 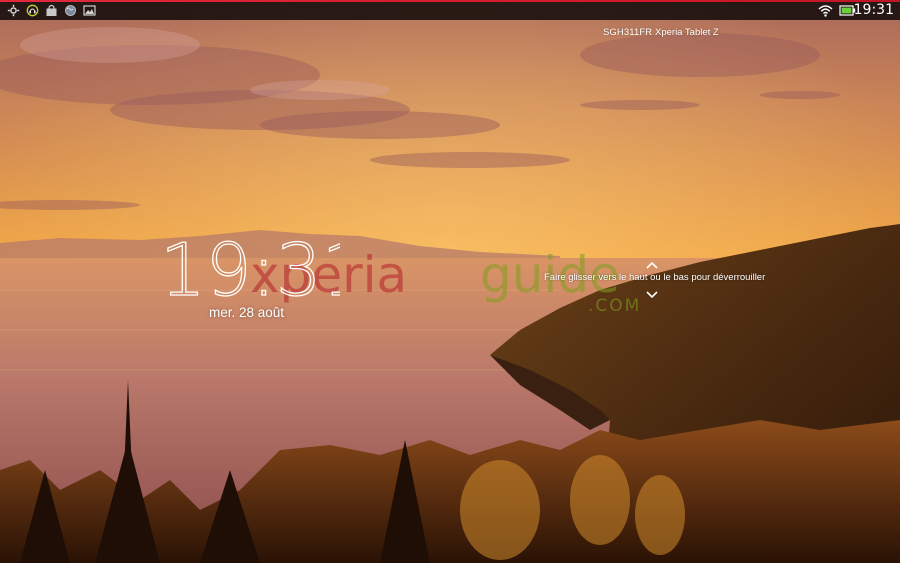 What do you see at coordinates (652, 295) in the screenshot?
I see `chevron-down-icon` at bounding box center [652, 295].